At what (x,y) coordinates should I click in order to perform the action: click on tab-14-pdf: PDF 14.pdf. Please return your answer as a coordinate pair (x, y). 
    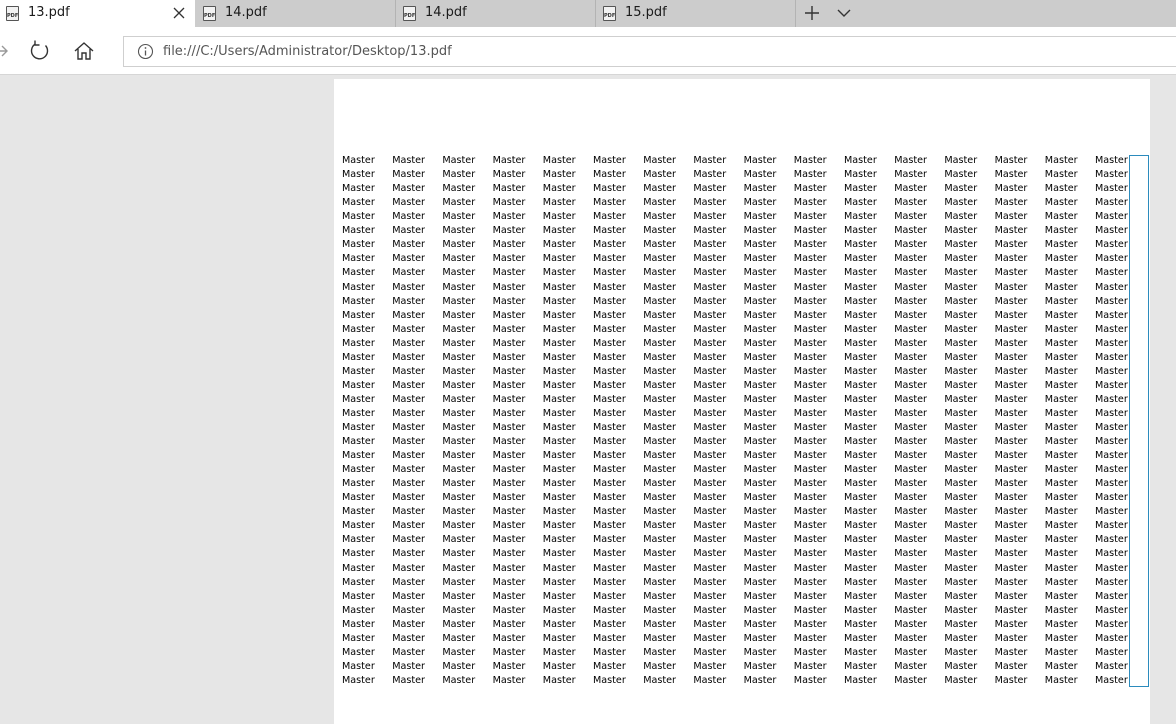
    Looking at the image, I should click on (296, 13).